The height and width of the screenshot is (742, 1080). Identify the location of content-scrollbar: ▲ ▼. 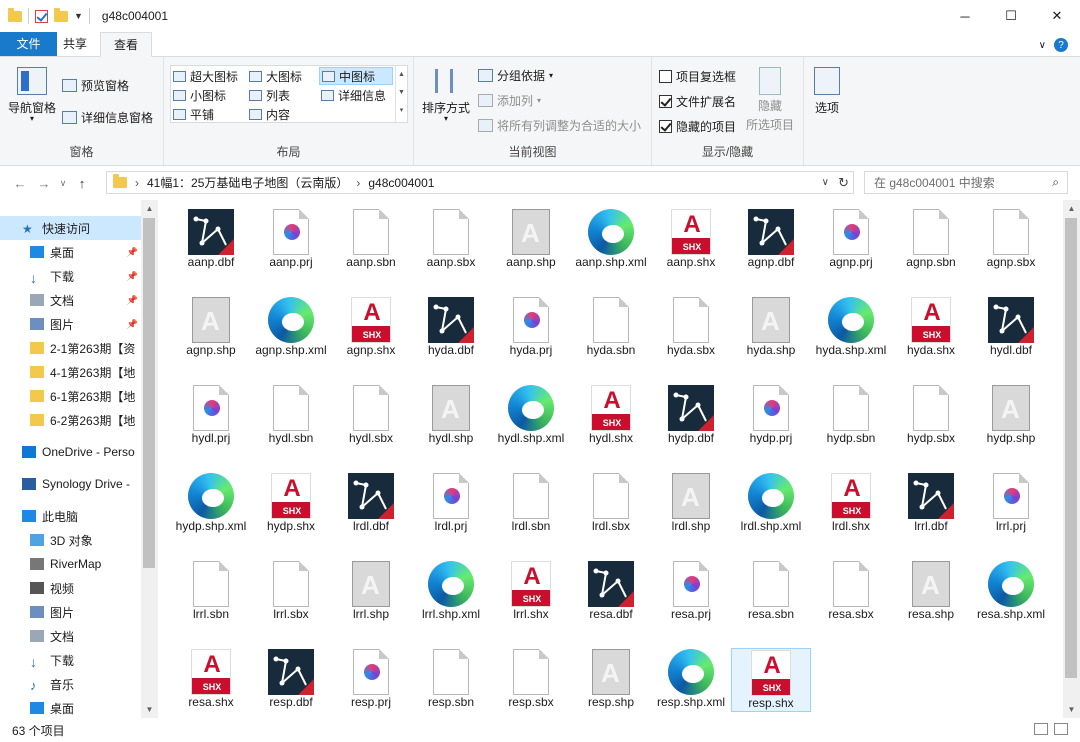
(1071, 459).